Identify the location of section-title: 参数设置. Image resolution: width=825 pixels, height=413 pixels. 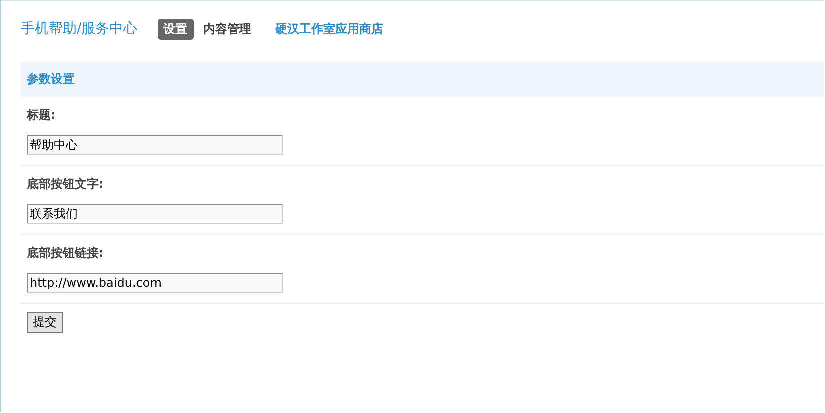
(51, 79).